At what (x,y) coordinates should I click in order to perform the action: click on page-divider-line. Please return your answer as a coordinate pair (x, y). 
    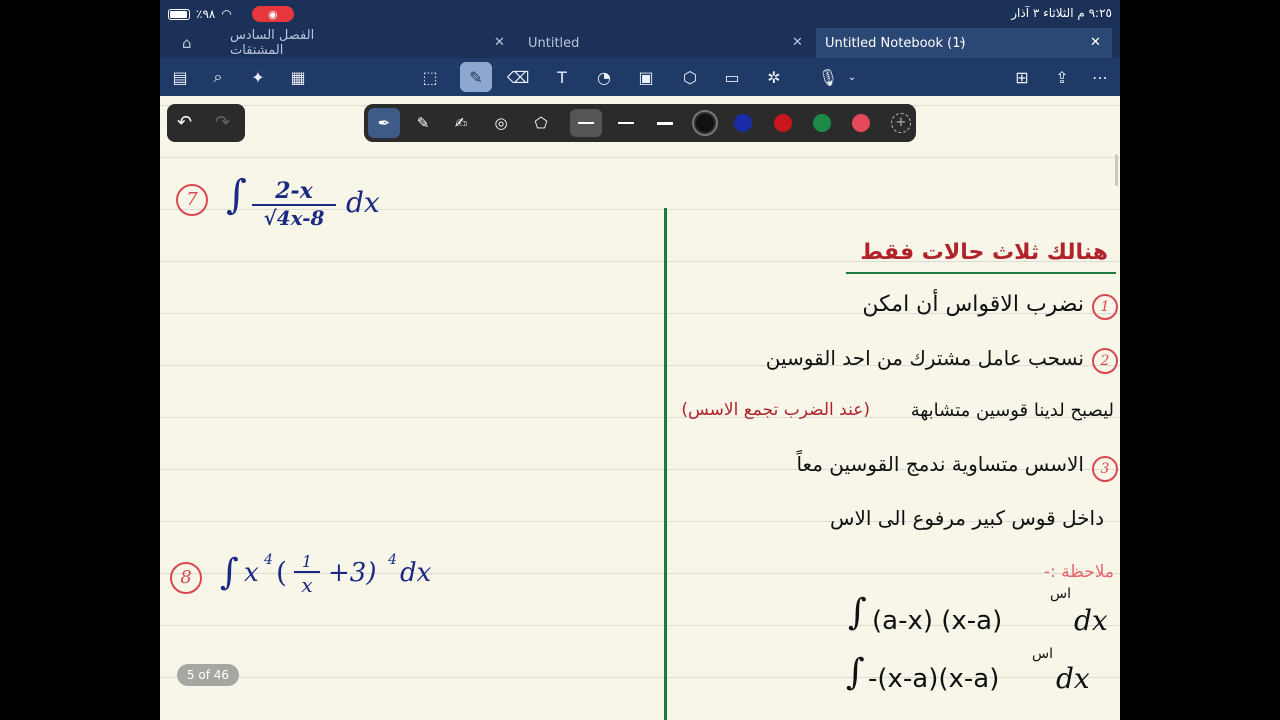
    Looking at the image, I should click on (665, 464).